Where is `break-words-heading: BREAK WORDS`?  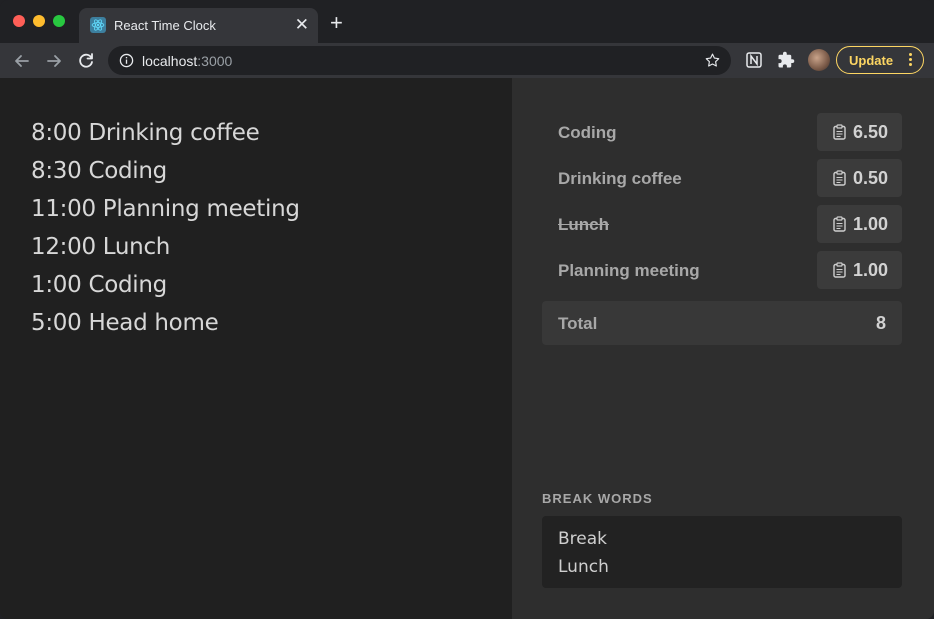 break-words-heading: BREAK WORDS is located at coordinates (597, 498).